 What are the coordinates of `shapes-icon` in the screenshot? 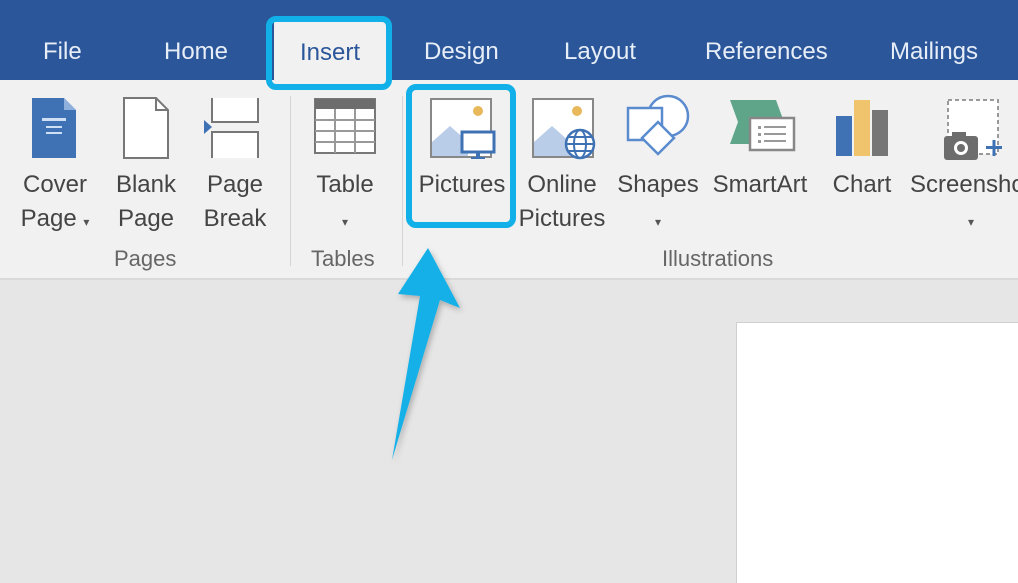 It's located at (658, 125).